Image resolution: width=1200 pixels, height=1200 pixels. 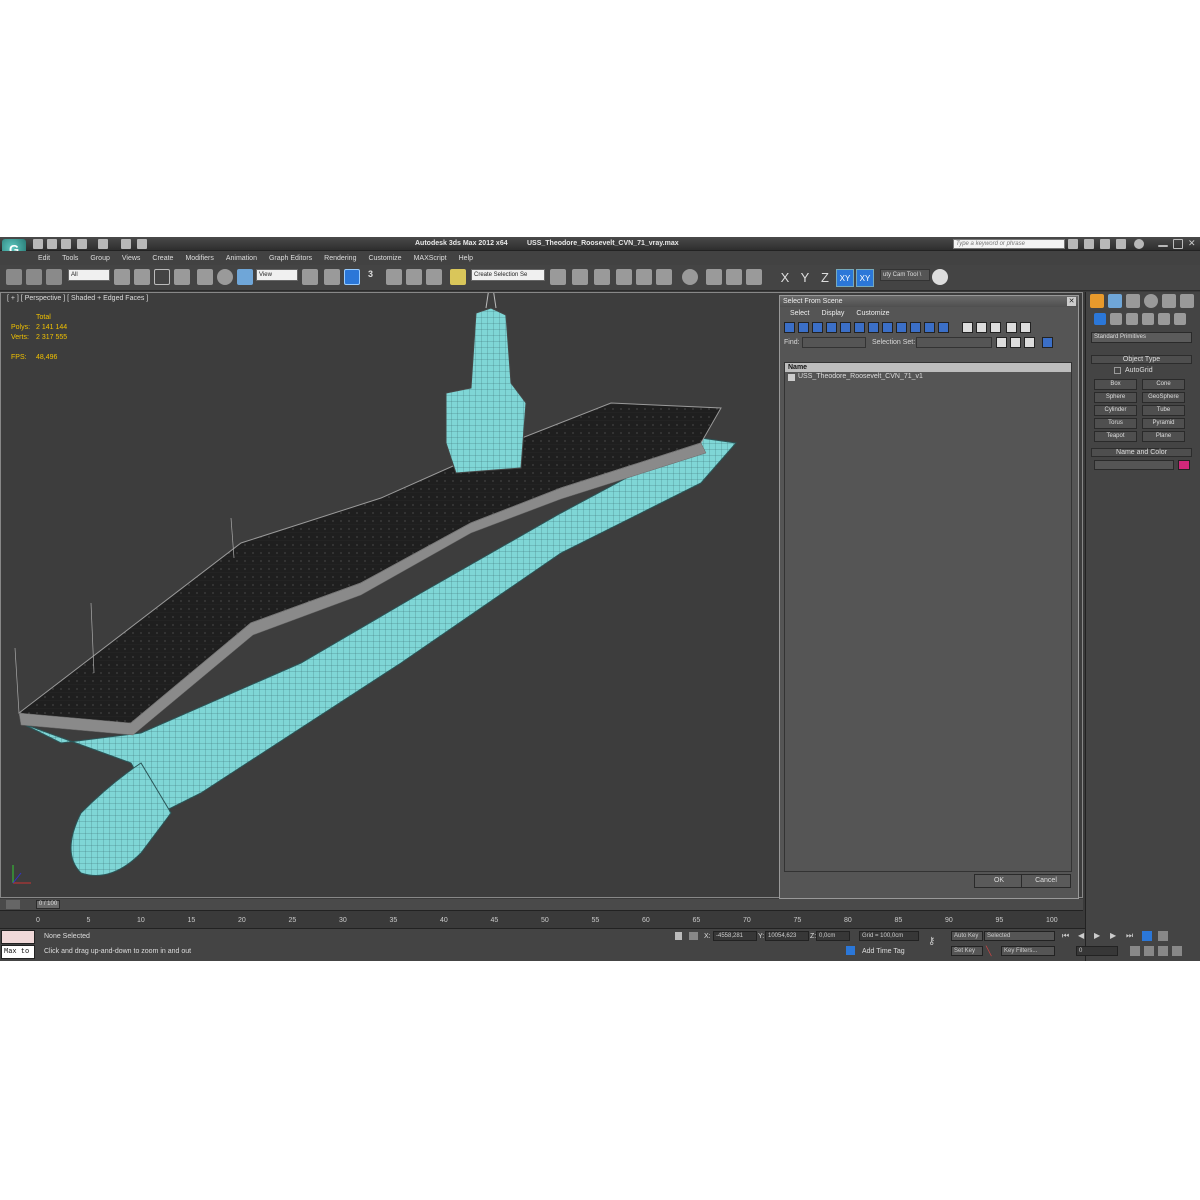 I want to click on pivot-center-icon, so click(x=310, y=277).